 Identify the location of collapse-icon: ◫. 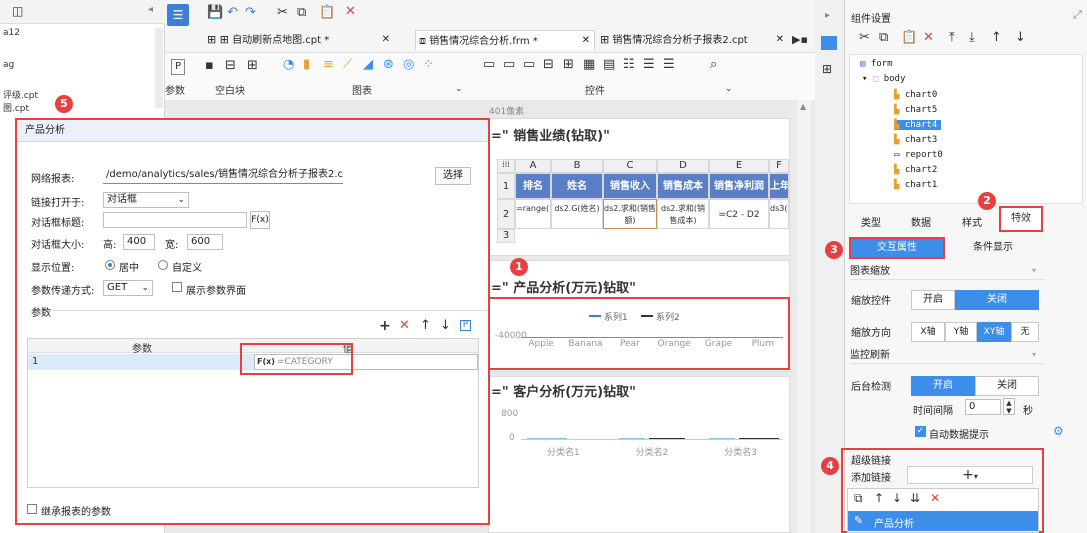
(17, 11).